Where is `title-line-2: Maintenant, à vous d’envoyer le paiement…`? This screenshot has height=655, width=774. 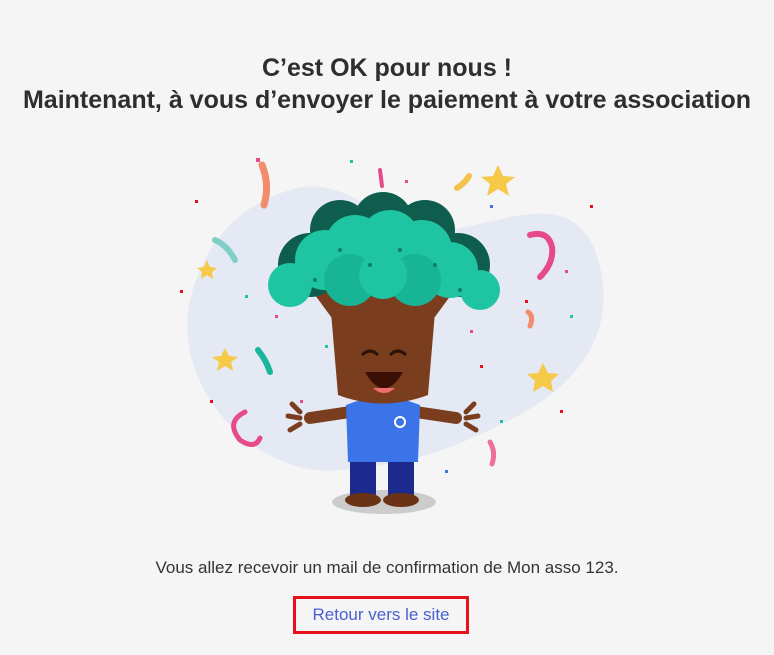 title-line-2: Maintenant, à vous d’envoyer le paiement… is located at coordinates (386, 100).